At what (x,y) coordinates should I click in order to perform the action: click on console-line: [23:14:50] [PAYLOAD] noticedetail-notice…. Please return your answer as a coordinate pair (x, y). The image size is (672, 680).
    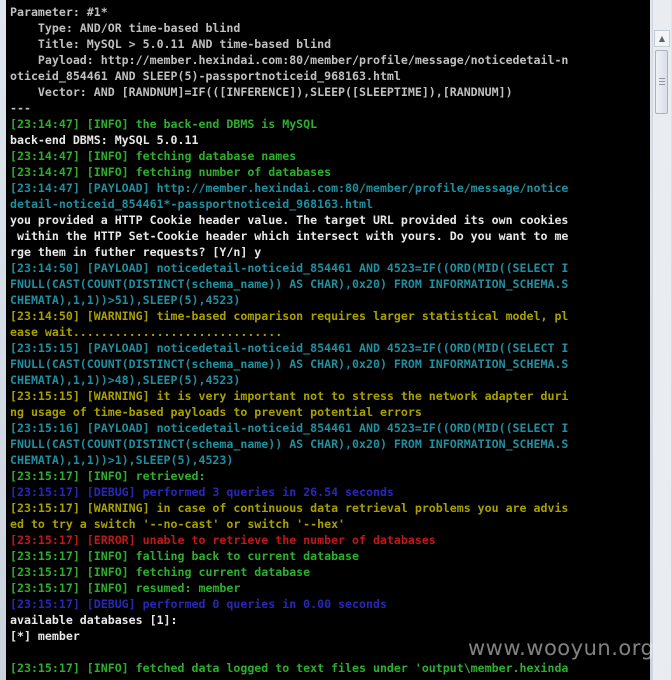
    Looking at the image, I should click on (289, 268).